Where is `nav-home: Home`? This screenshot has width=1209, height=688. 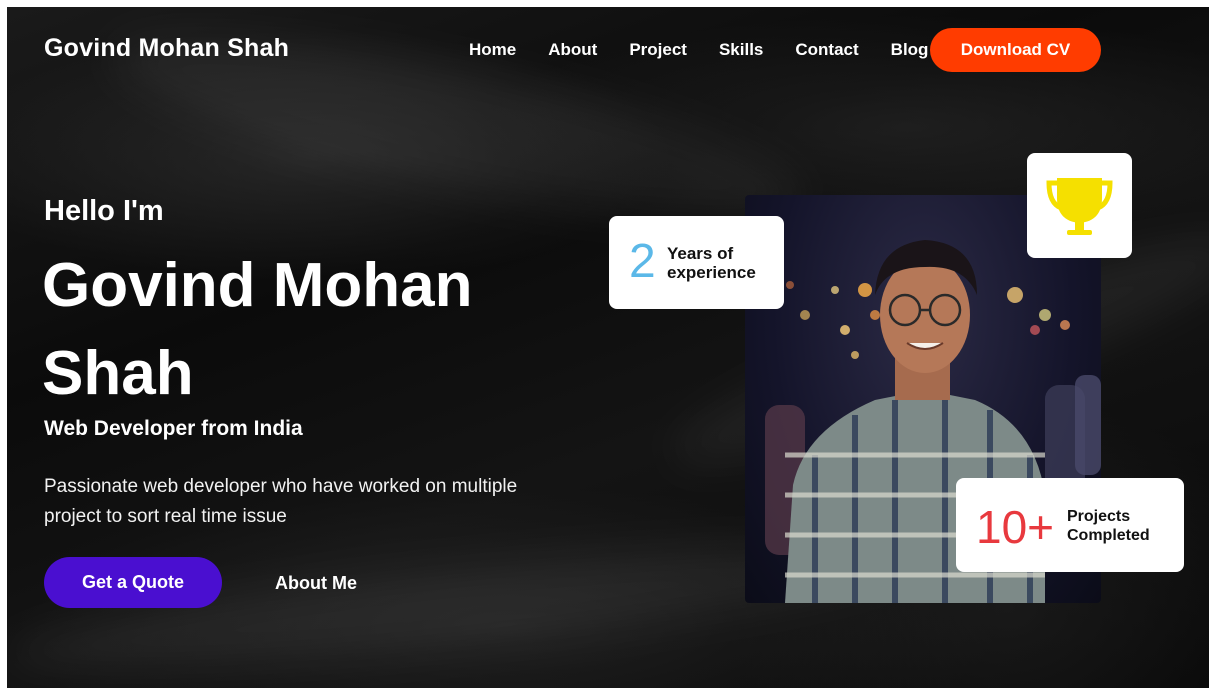 nav-home: Home is located at coordinates (492, 50).